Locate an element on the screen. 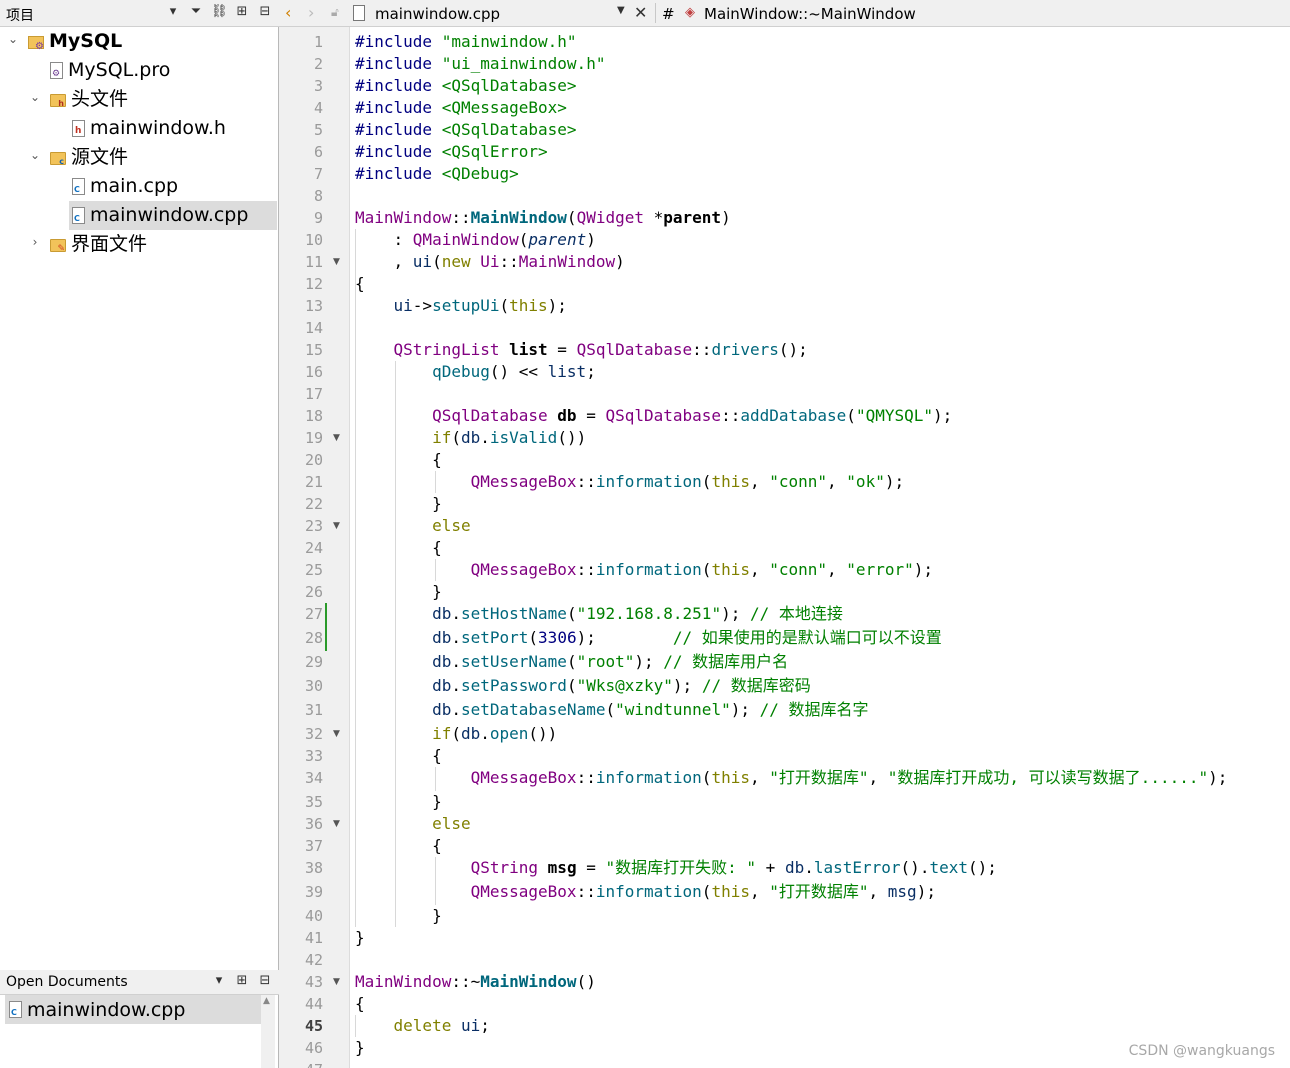 This screenshot has width=1290, height=1068. line-number: 41 is located at coordinates (313, 938).